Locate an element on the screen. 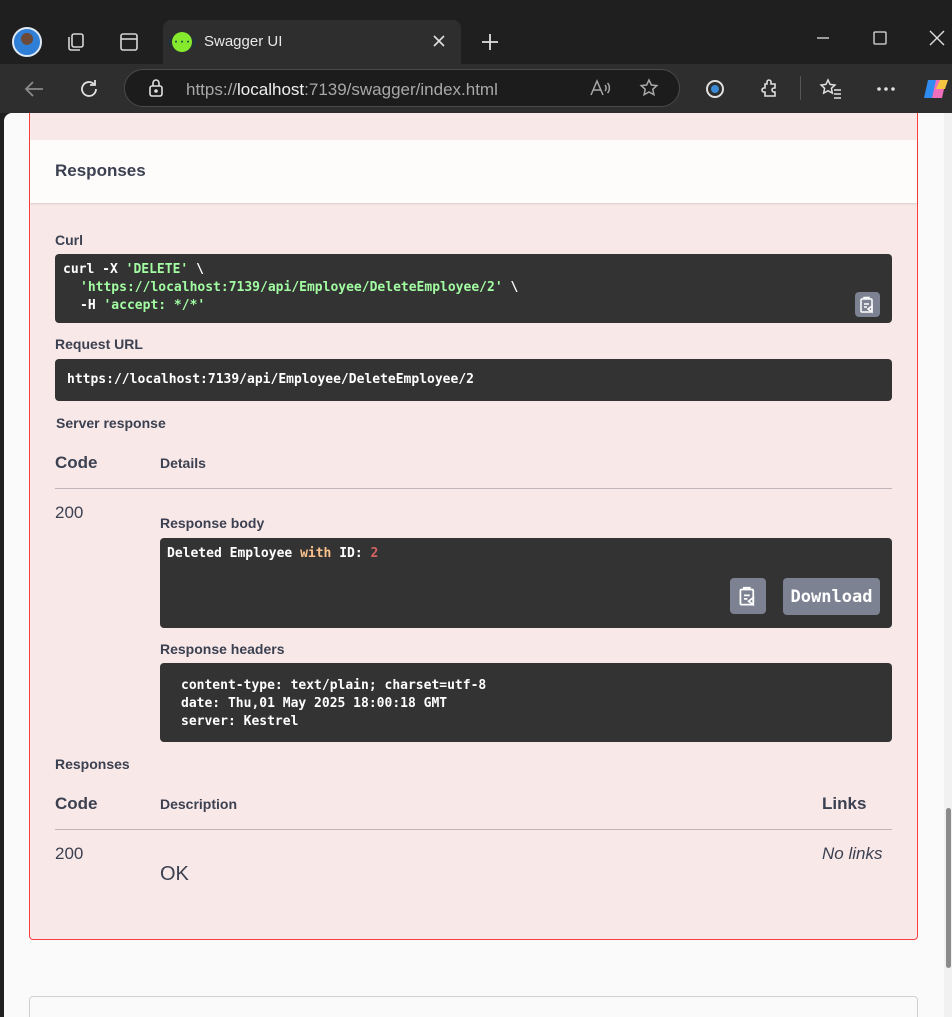 The image size is (952, 1017). responses-description-header: Description is located at coordinates (199, 804).